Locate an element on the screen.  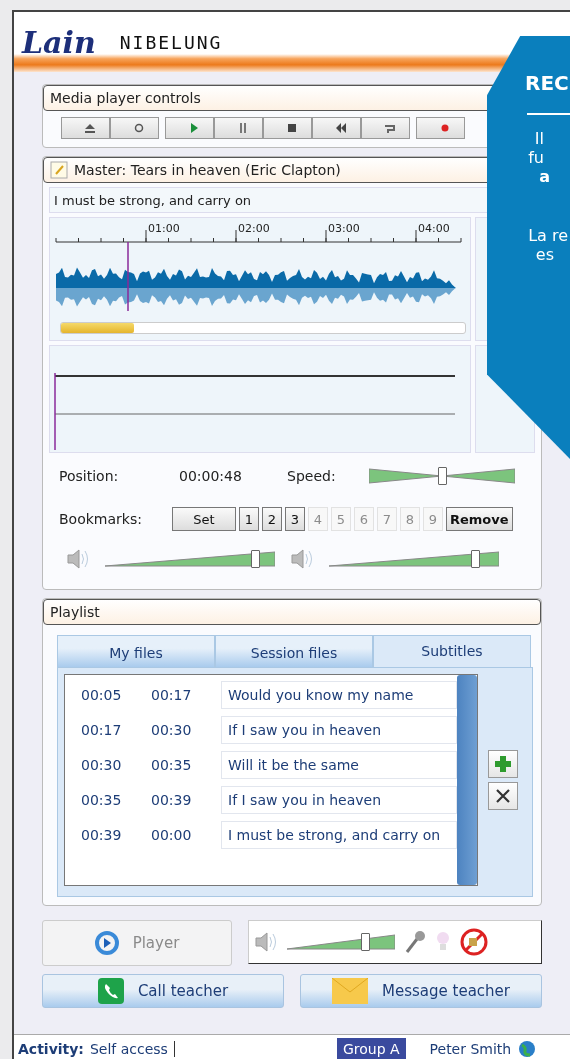
eject-button is located at coordinates (85, 128).